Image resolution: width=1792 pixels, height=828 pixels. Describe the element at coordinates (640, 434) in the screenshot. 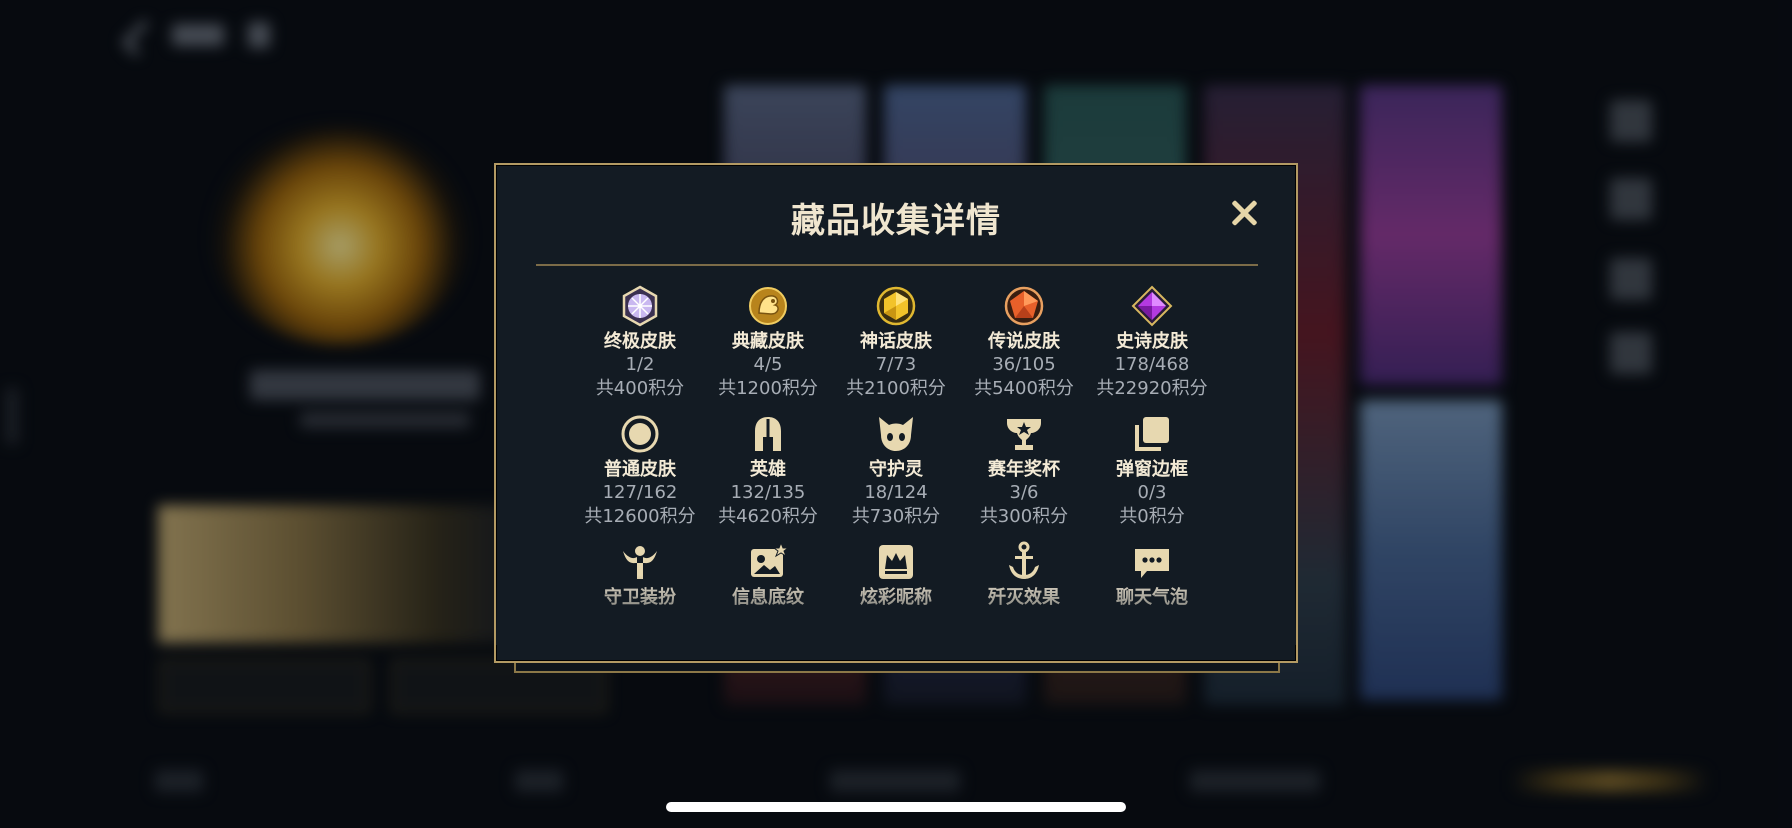

I see `normal-skin-icon` at that location.